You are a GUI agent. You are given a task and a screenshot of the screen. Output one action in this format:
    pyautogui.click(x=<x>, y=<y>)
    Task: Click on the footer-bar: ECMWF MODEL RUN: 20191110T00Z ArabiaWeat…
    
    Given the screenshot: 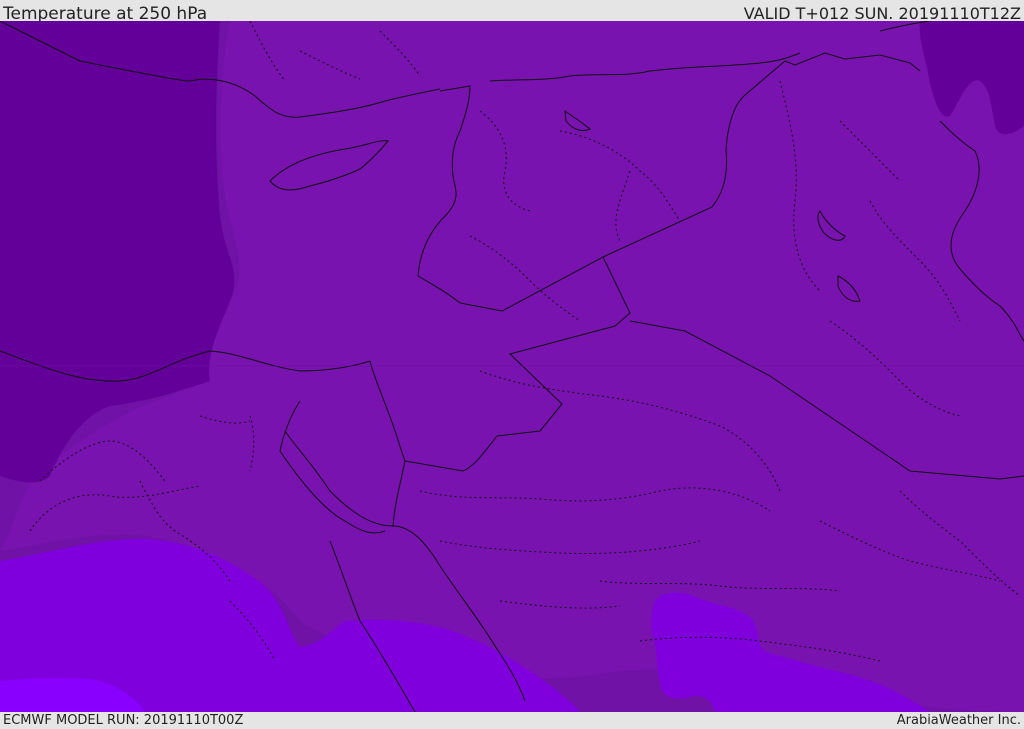 What is the action you would take?
    pyautogui.click(x=512, y=720)
    